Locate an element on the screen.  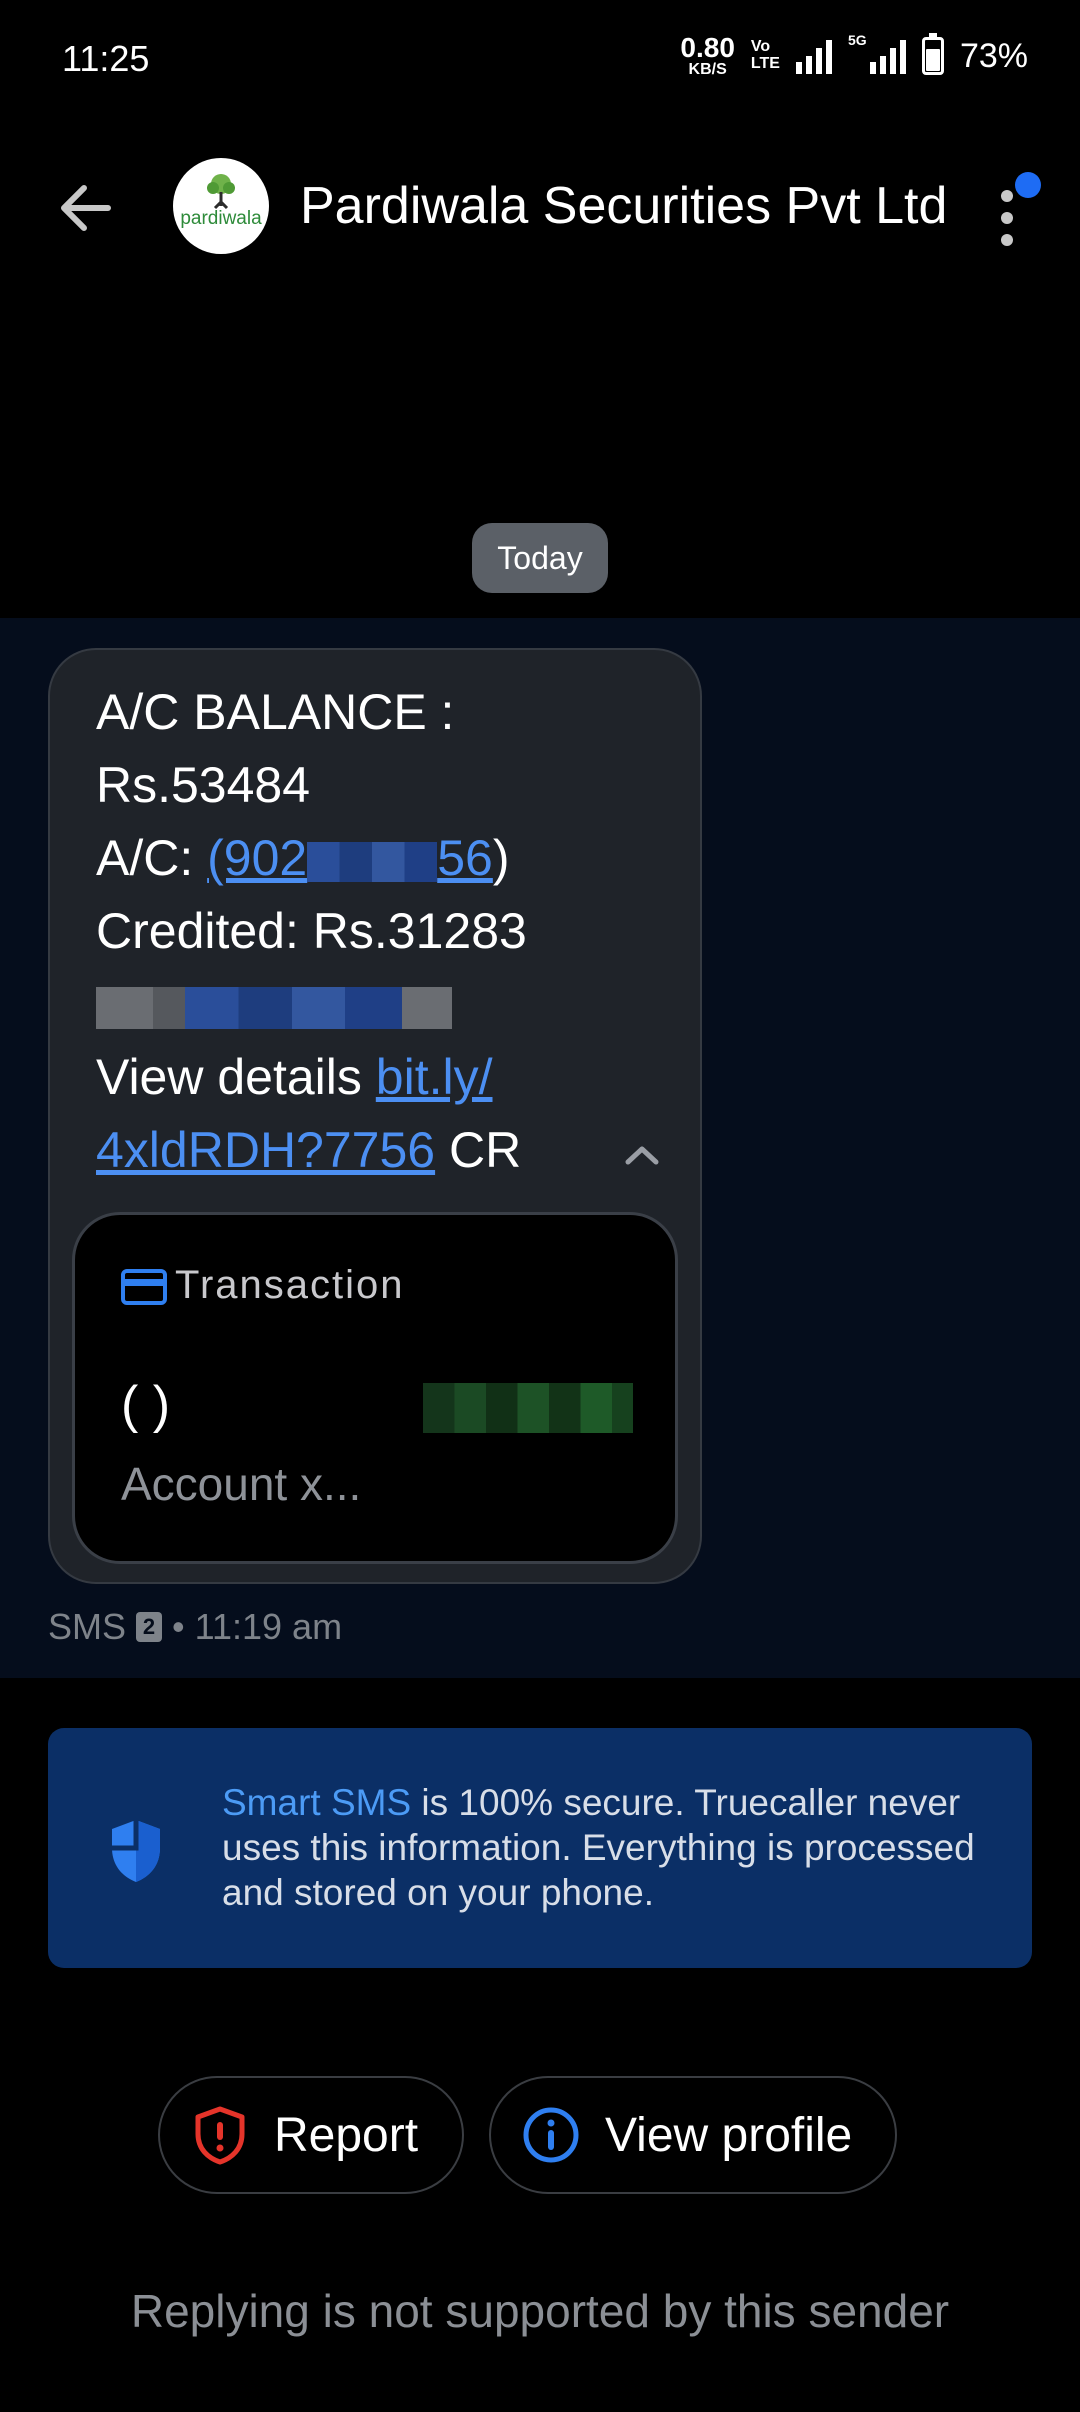
credited-line: Credited: Rs.31283 is located at coordinates (311, 931).